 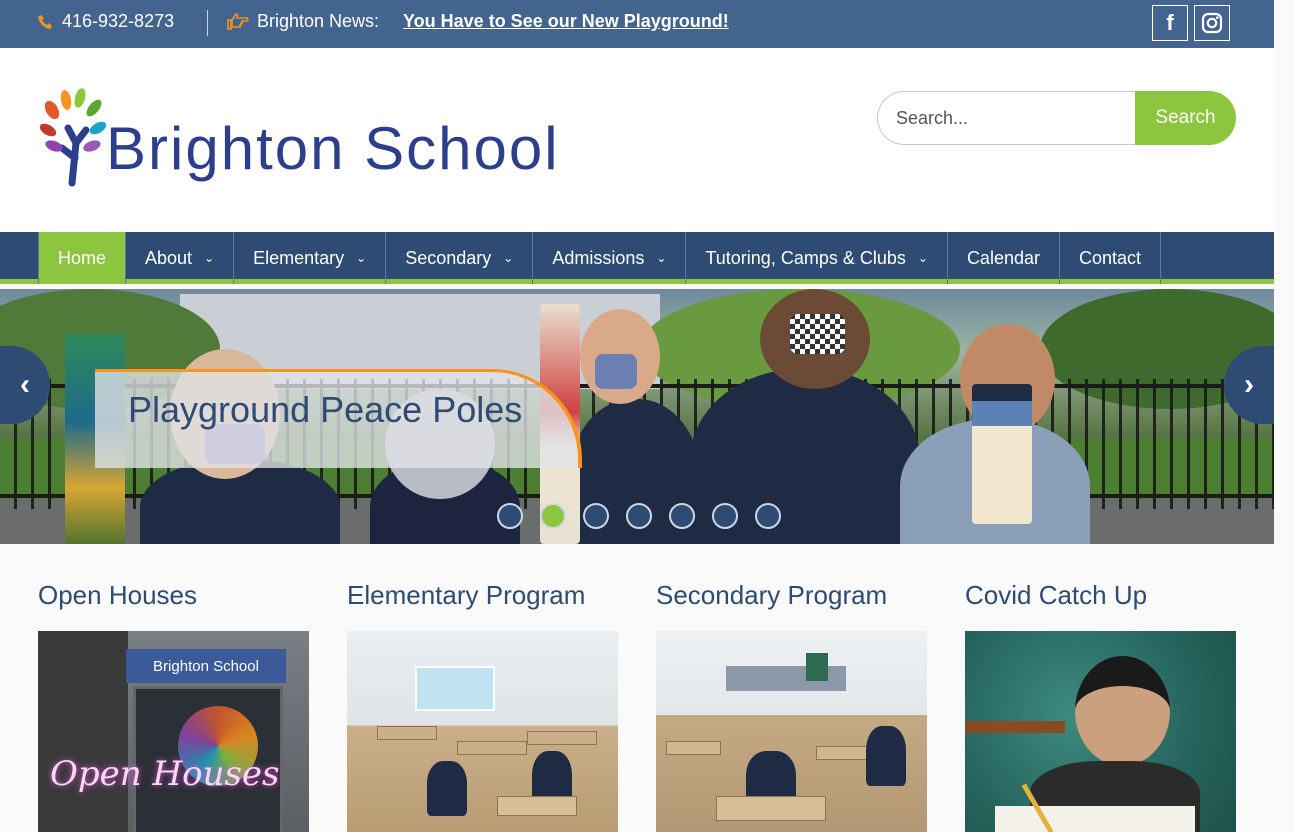 I want to click on phone-number: 416-932-8273, so click(x=118, y=21).